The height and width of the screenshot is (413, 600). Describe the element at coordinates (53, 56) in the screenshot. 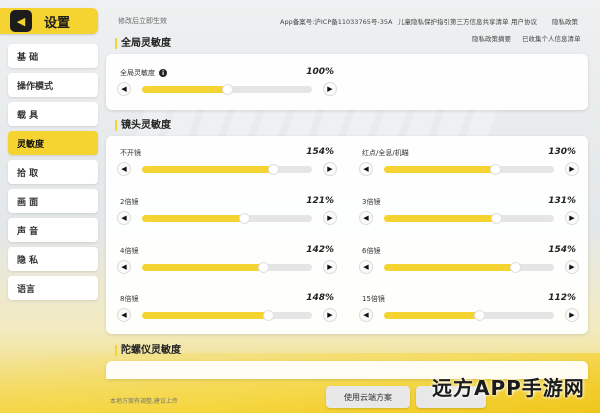

I see `sidebar-item-basic: 基 础` at that location.